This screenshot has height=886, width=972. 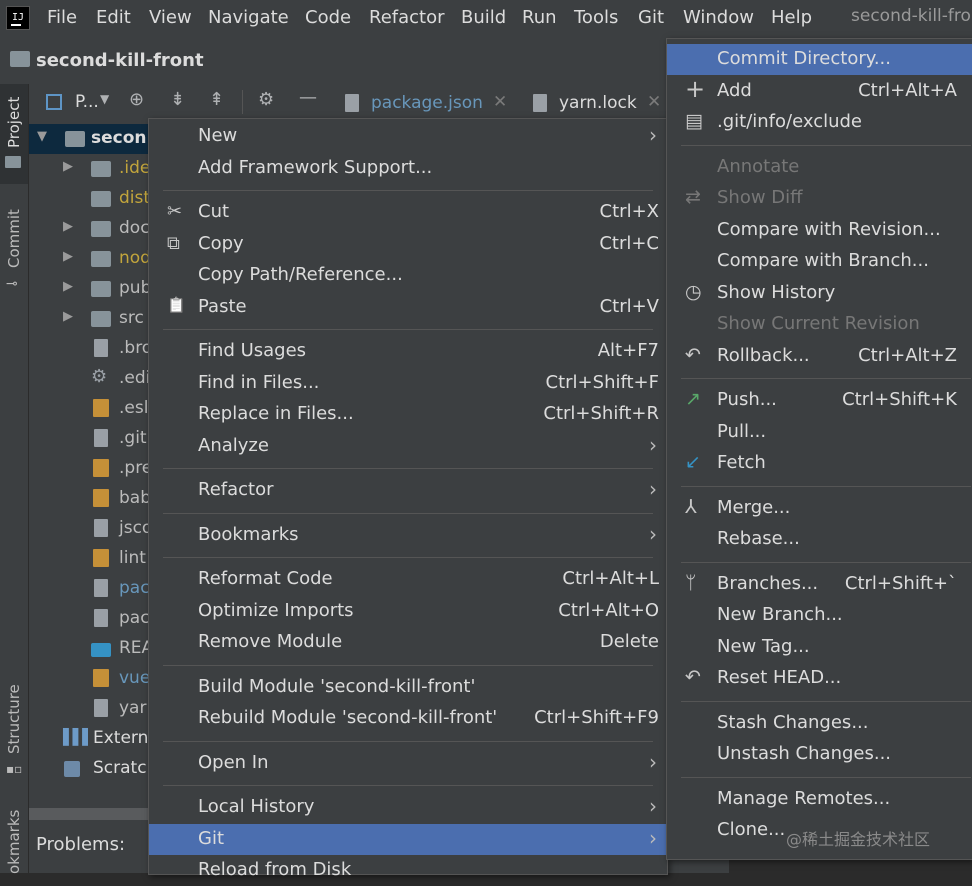 I want to click on menu-file: File, so click(x=62, y=17).